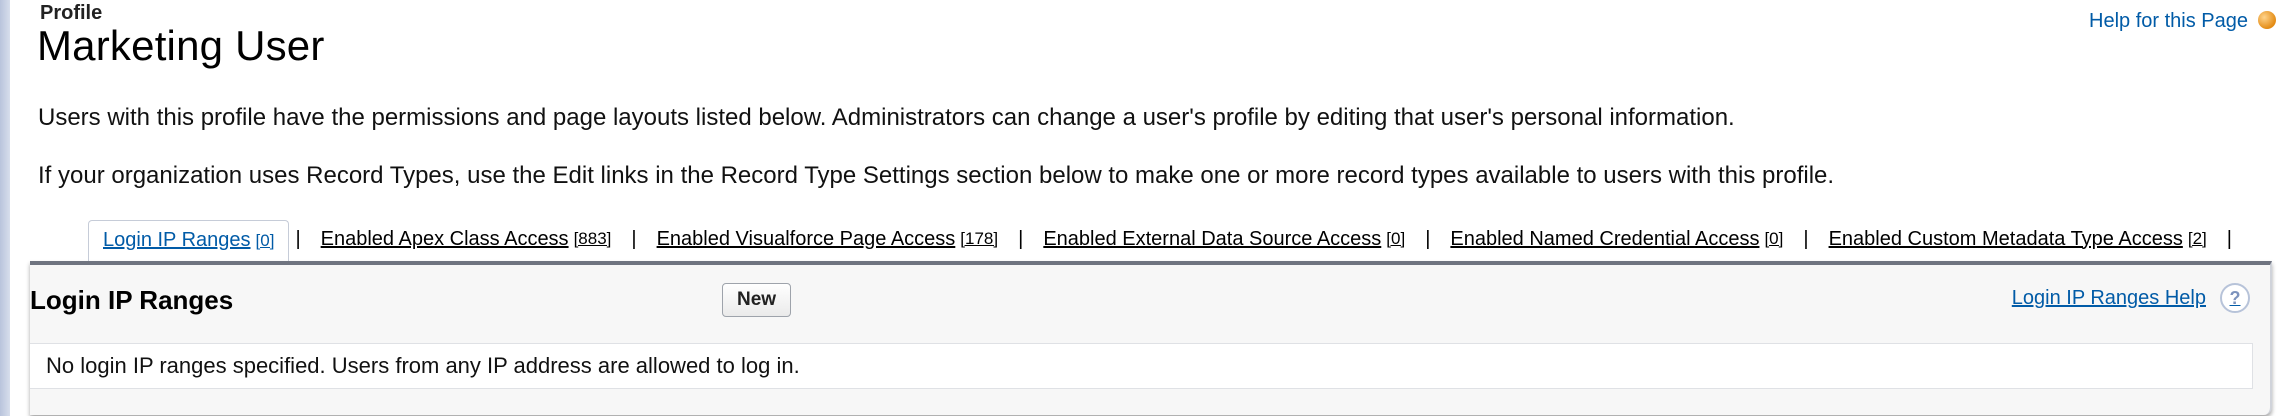 The image size is (2284, 416). Describe the element at coordinates (1605, 238) in the screenshot. I see `tab-label: Enabled Named Credential Access` at that location.